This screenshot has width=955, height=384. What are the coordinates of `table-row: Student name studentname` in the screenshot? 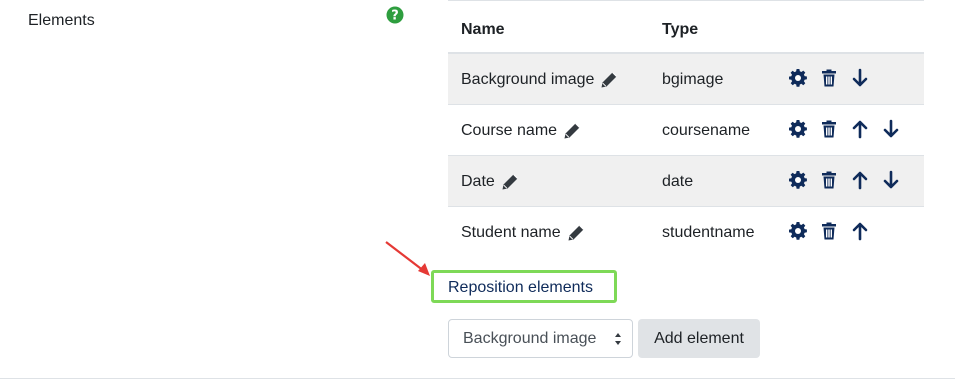 It's located at (686, 232).